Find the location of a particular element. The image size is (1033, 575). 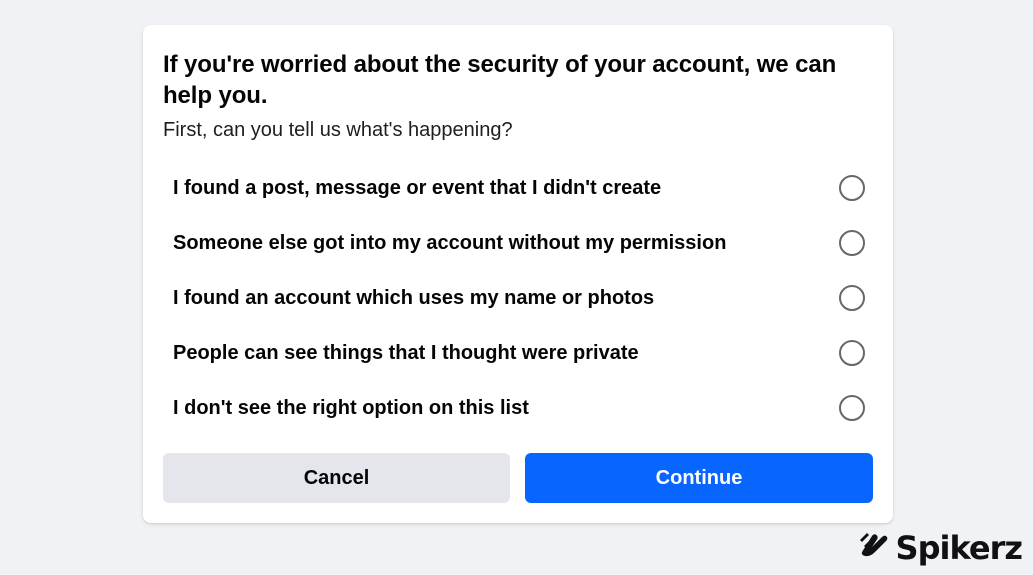

cancel-button: Cancel is located at coordinates (336, 478).